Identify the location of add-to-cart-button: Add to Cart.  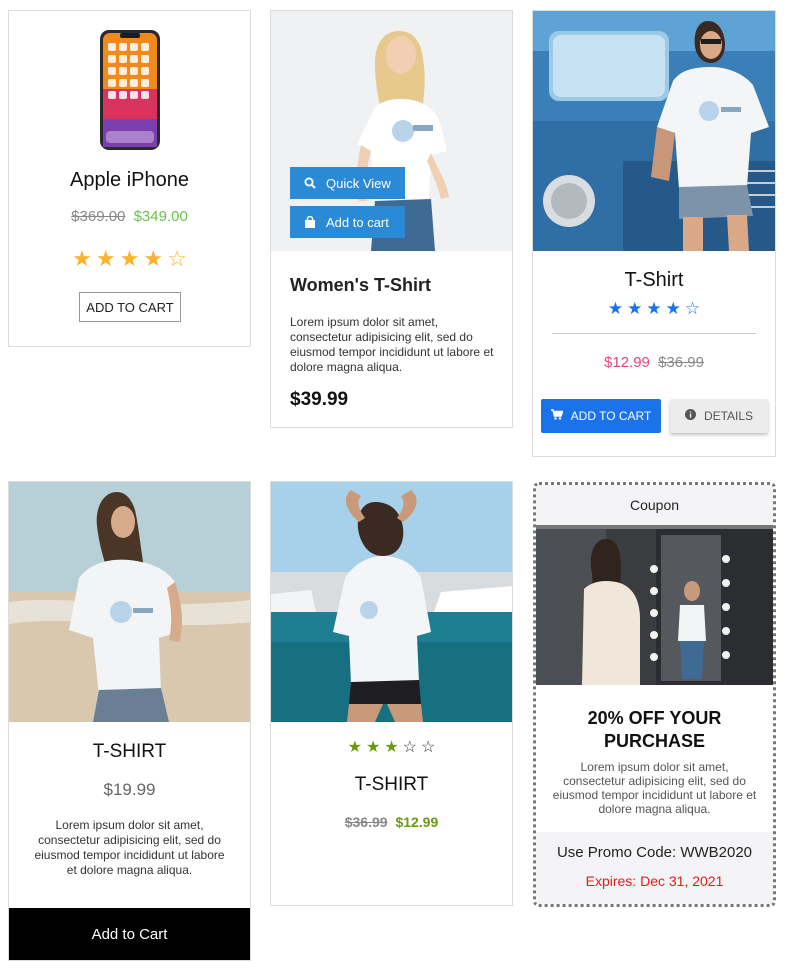
(129, 934).